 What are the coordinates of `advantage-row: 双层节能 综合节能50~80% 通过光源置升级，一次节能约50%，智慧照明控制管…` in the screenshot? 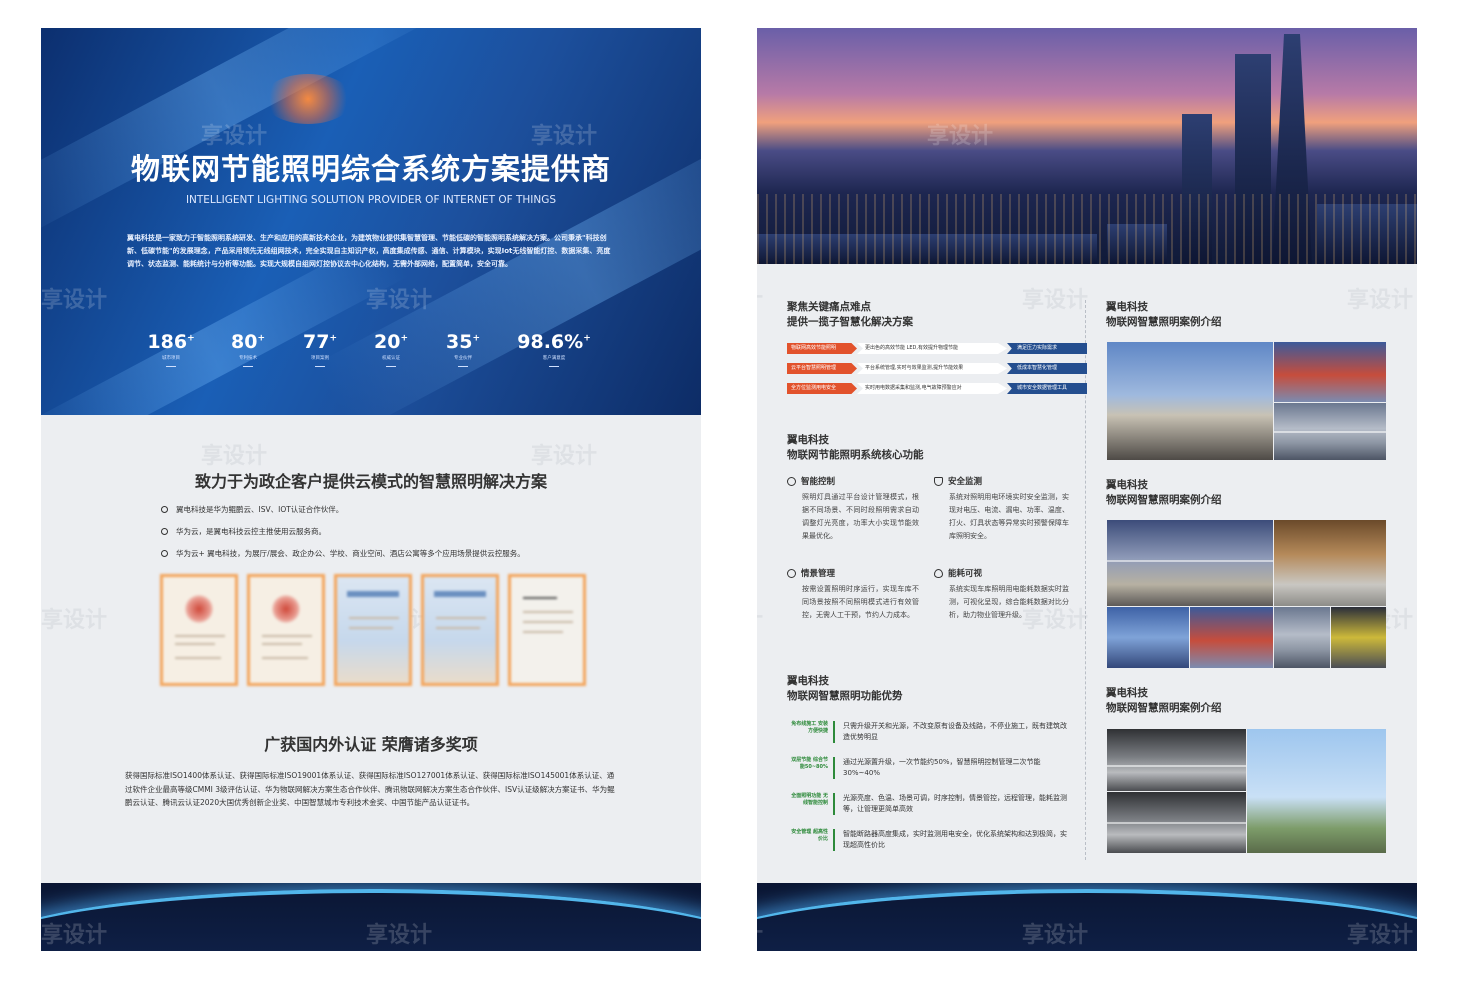 It's located at (927, 768).